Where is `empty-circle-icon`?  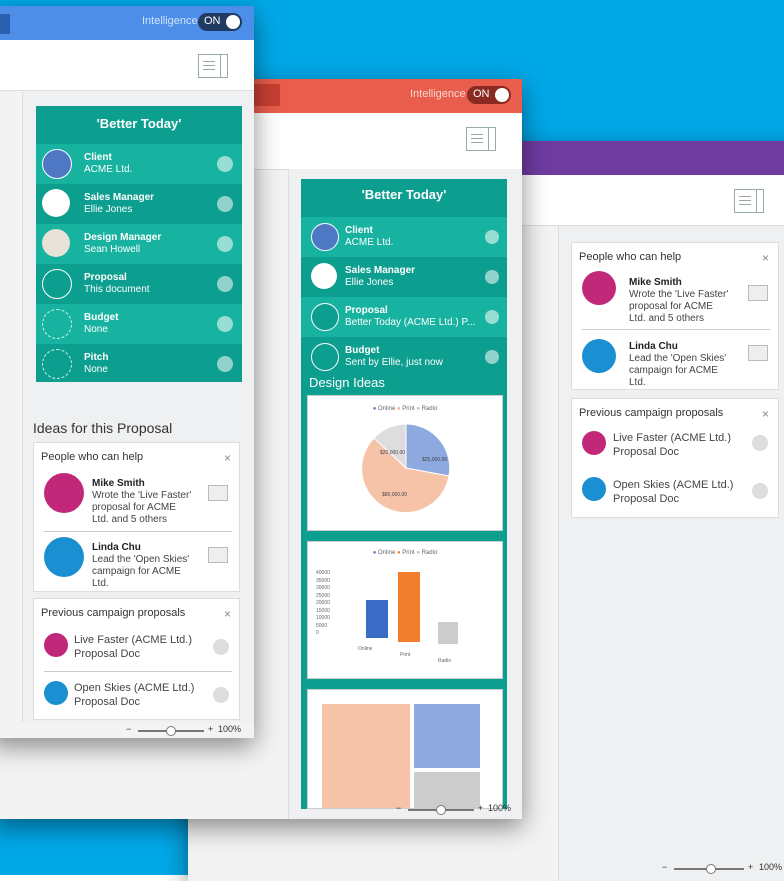
empty-circle-icon is located at coordinates (57, 324).